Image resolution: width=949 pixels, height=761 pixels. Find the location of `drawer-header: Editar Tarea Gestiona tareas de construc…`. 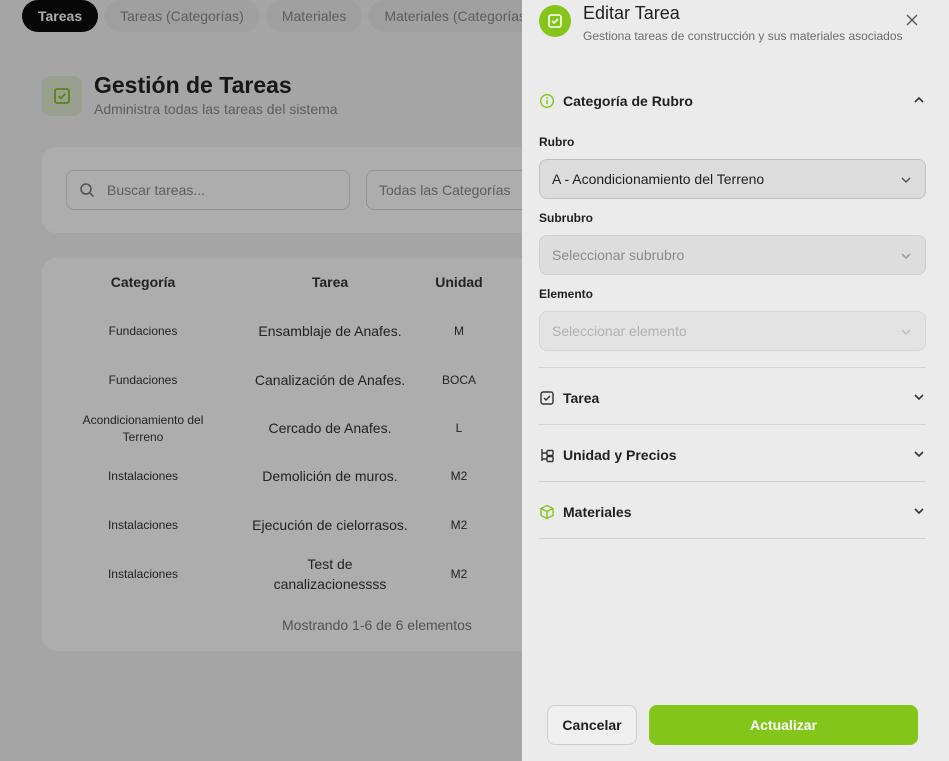

drawer-header: Editar Tarea Gestiona tareas de construc… is located at coordinates (721, 23).